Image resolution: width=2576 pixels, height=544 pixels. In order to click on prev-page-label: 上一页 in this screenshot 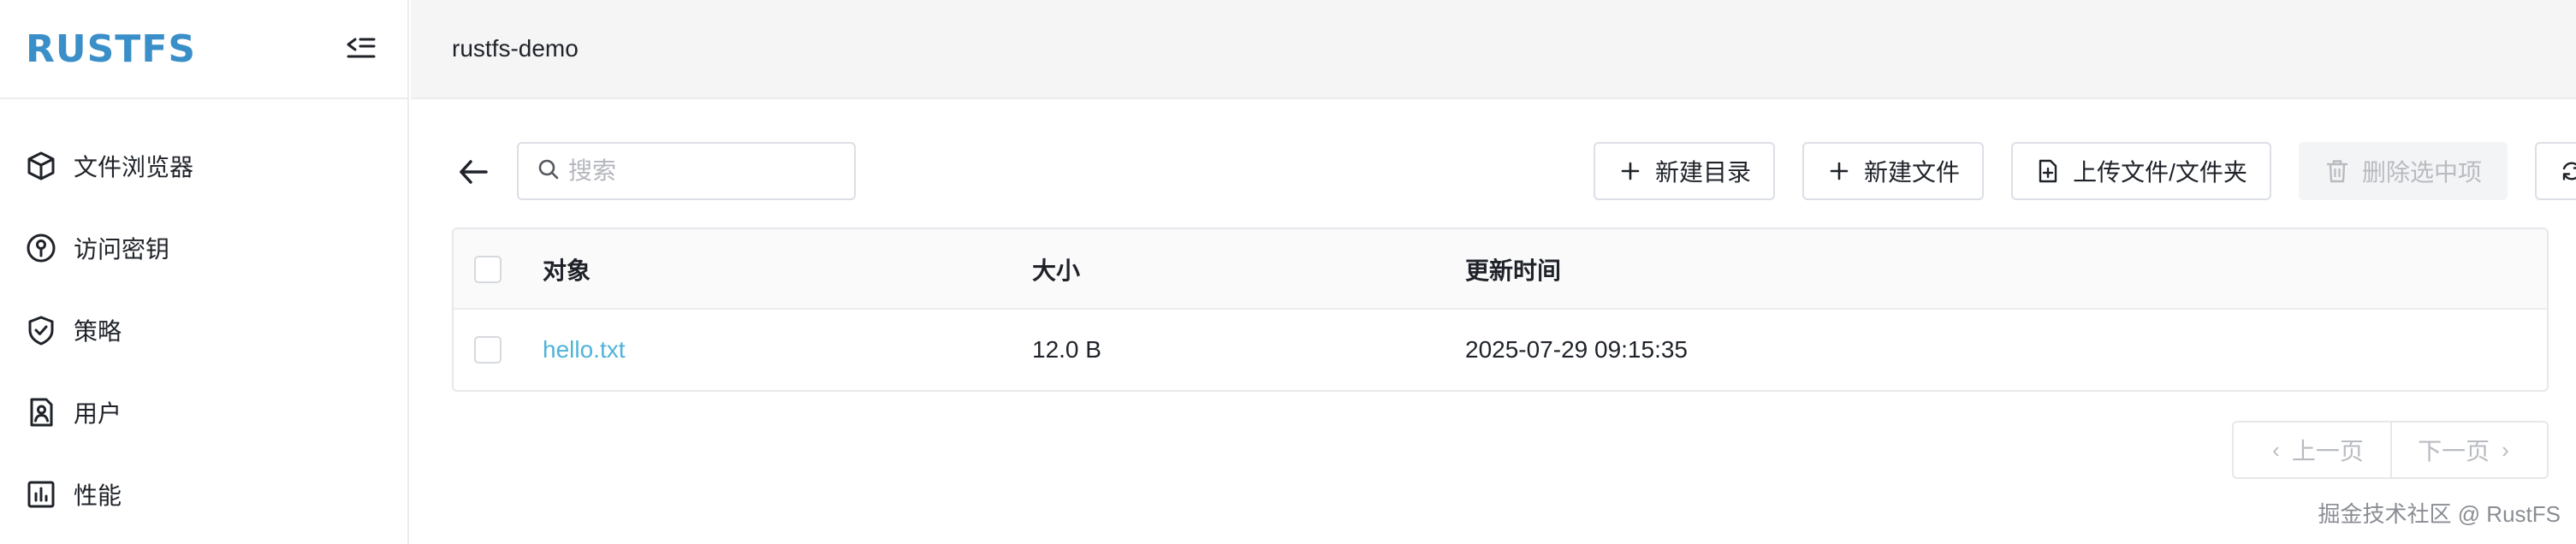, I will do `click(2327, 451)`.